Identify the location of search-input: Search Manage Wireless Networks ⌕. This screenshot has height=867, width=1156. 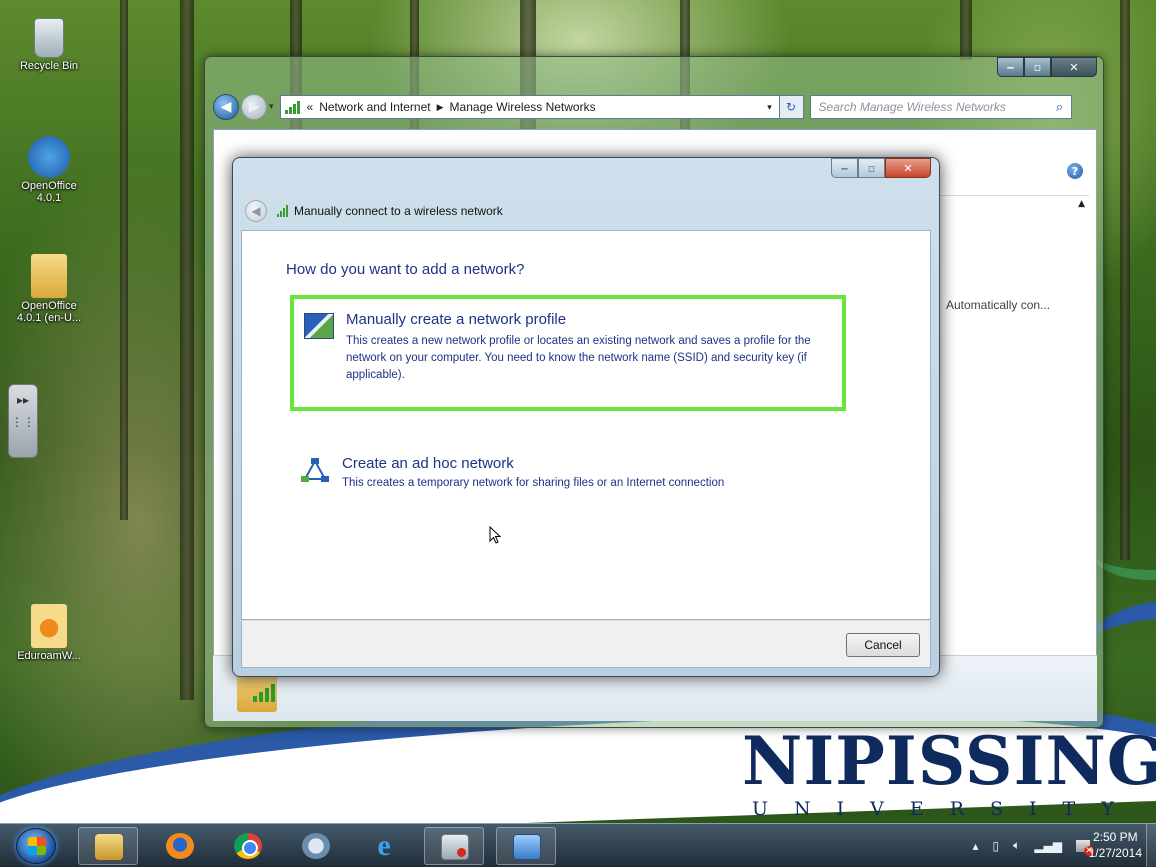
(940, 107).